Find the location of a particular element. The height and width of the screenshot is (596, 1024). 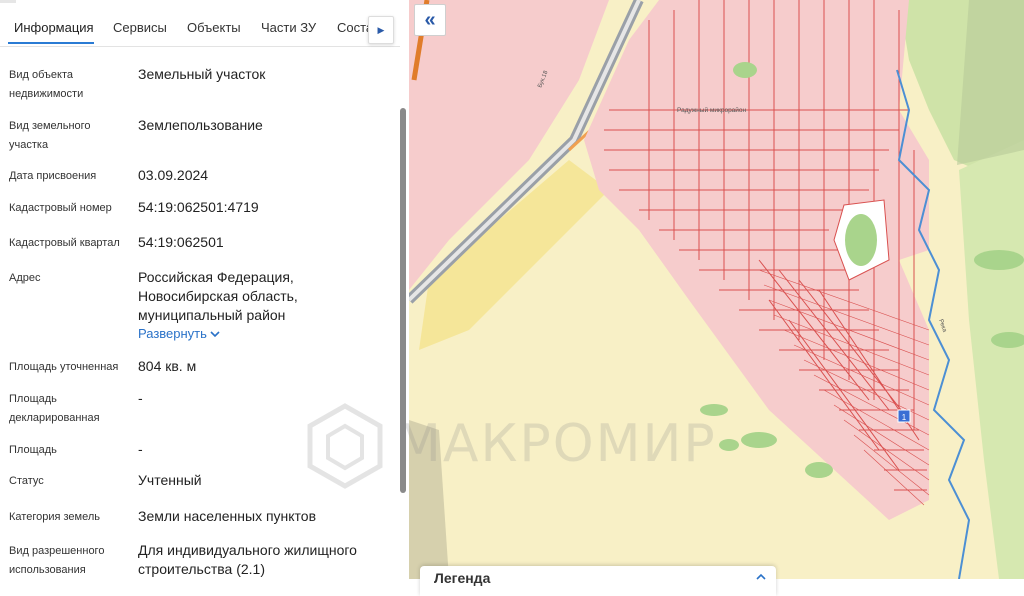

label-area: Площадь is located at coordinates (33, 450).